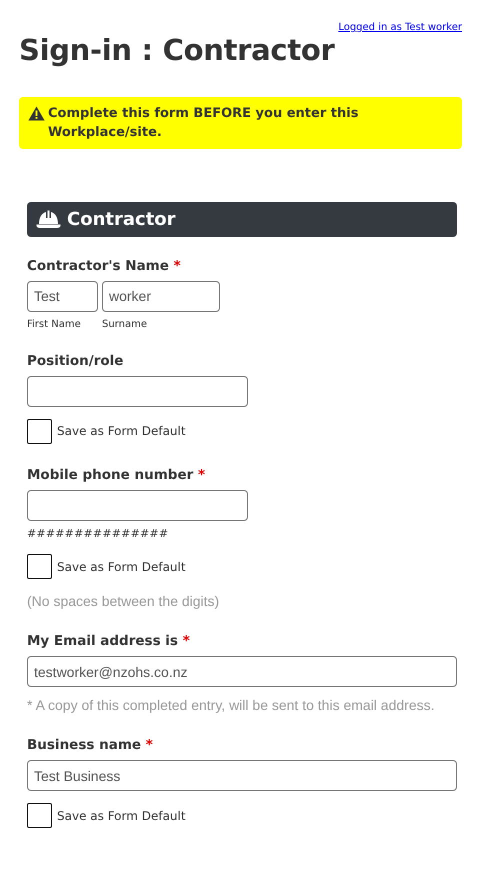 The width and height of the screenshot is (481, 877). Describe the element at coordinates (161, 296) in the screenshot. I see `input-field: worker` at that location.